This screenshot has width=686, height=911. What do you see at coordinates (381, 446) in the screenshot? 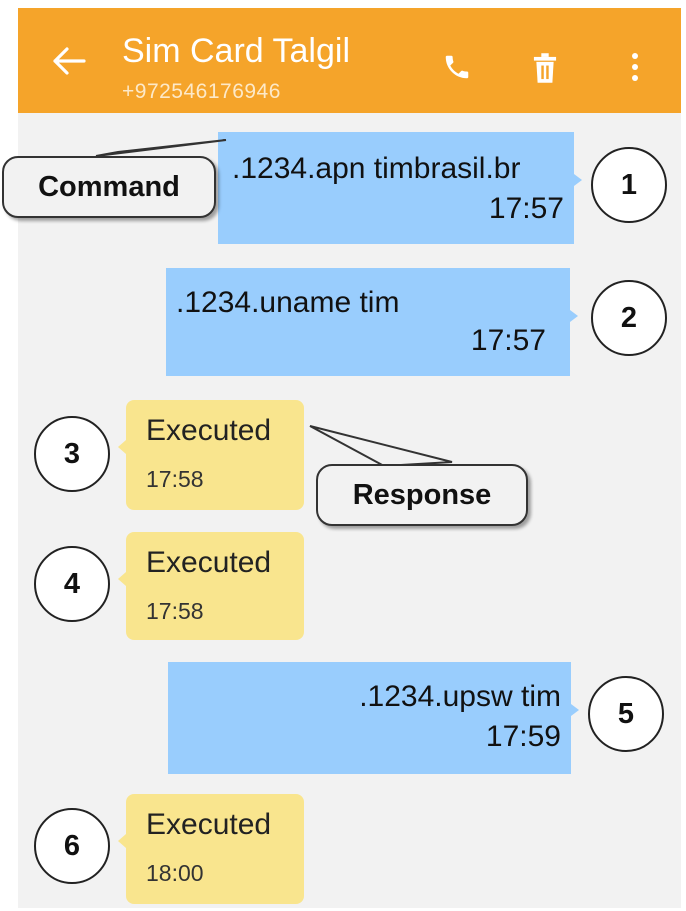
I see `response-leader` at bounding box center [381, 446].